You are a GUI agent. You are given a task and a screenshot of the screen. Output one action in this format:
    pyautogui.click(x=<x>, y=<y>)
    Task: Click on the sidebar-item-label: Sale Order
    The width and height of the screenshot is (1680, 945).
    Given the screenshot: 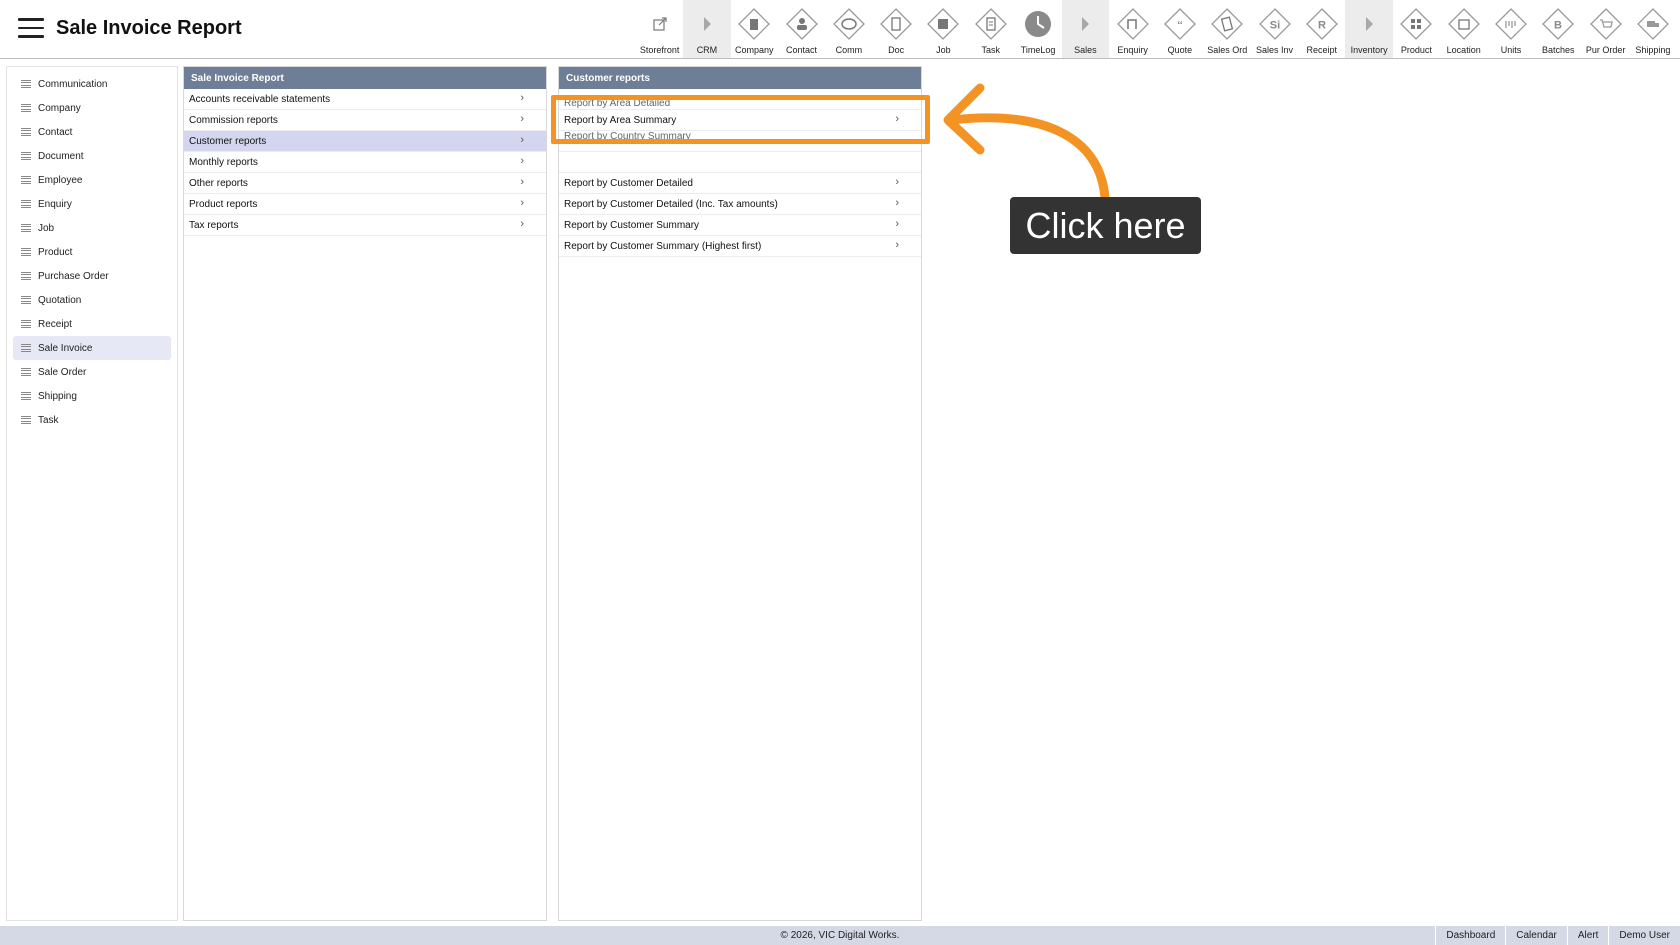 What is the action you would take?
    pyautogui.click(x=62, y=372)
    